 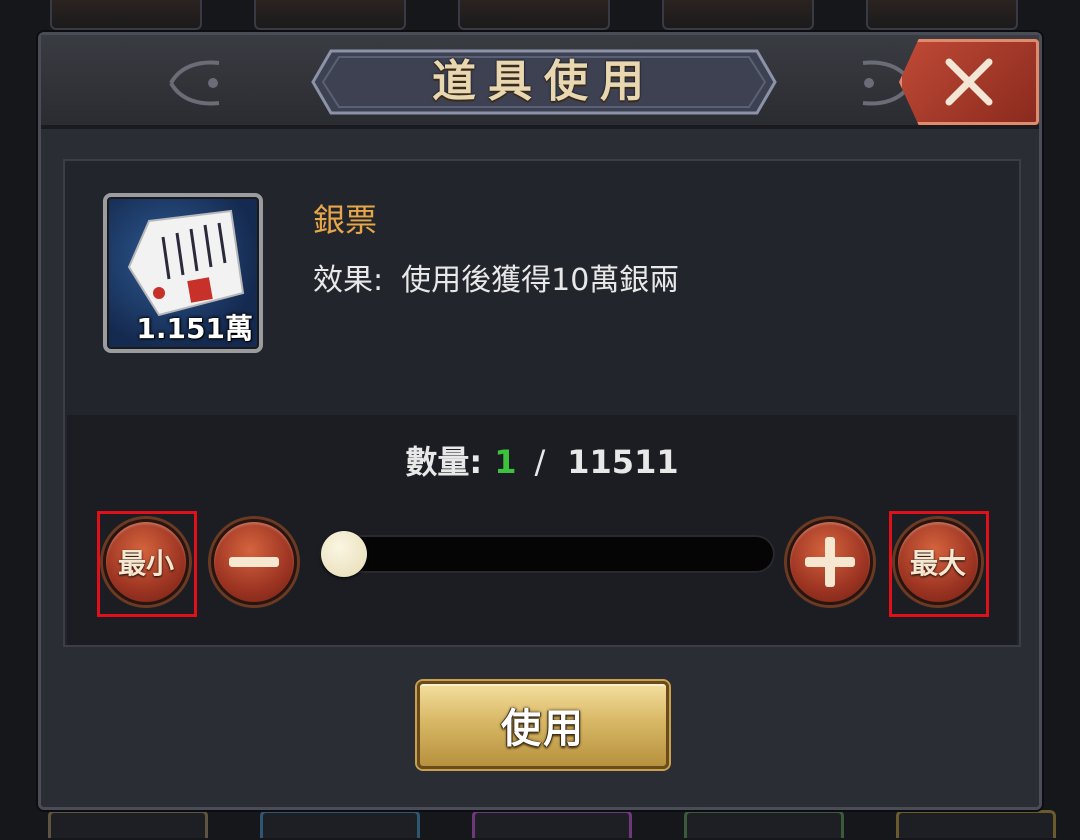 I want to click on item-count: 1.151萬, so click(x=194, y=328).